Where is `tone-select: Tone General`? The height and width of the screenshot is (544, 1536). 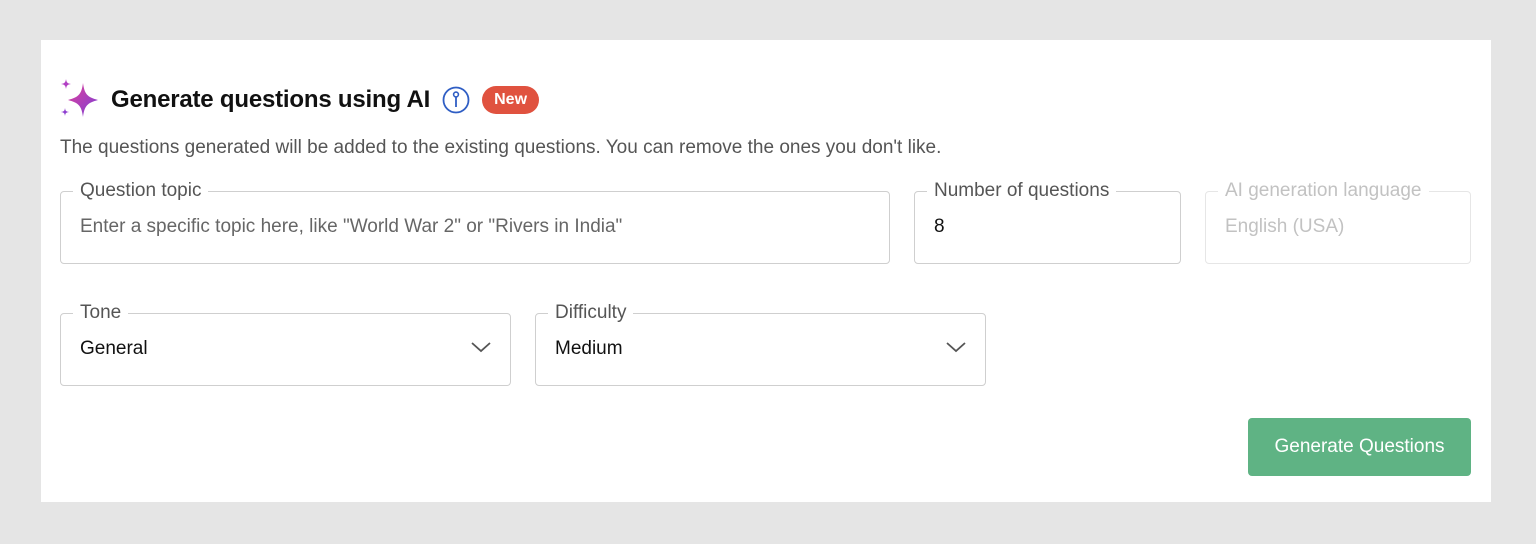
tone-select: Tone General is located at coordinates (285, 343).